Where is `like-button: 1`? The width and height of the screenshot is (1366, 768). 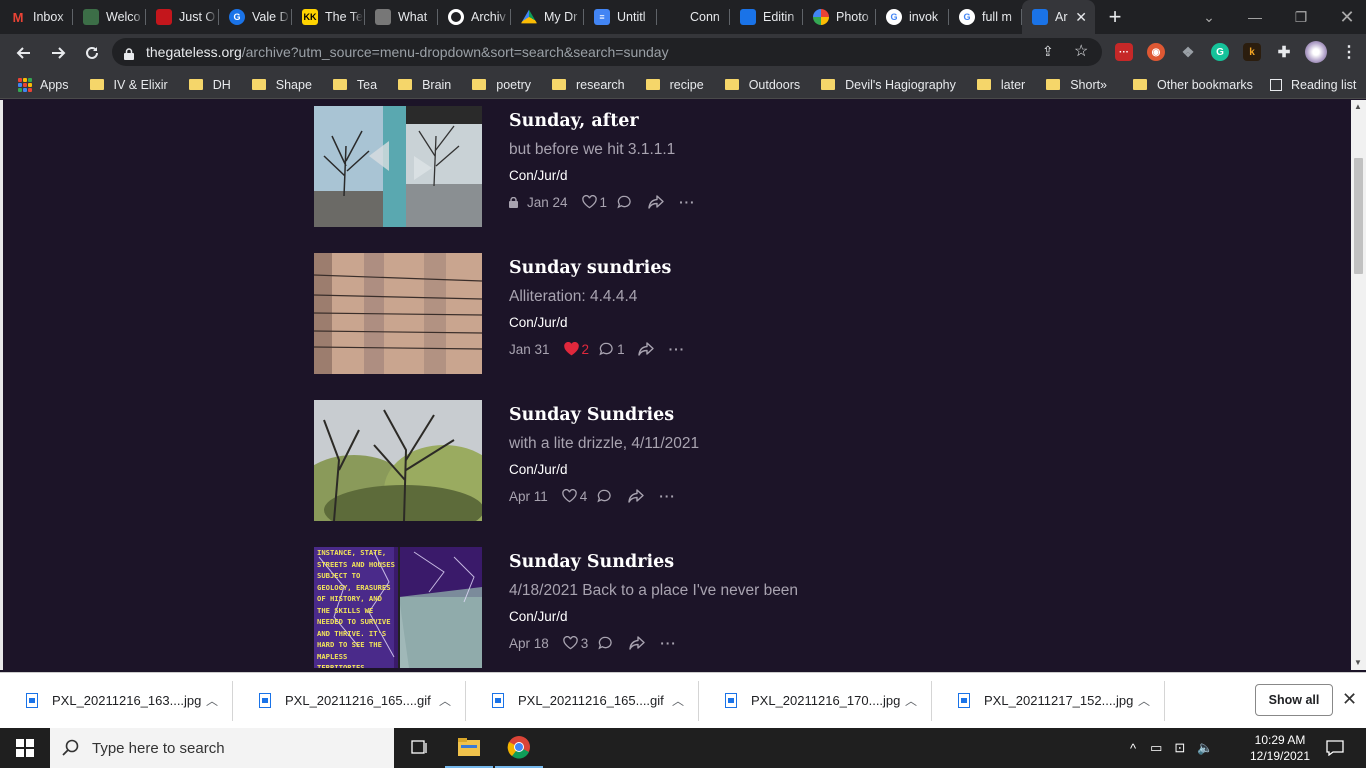
like-button: 1 is located at coordinates (594, 202).